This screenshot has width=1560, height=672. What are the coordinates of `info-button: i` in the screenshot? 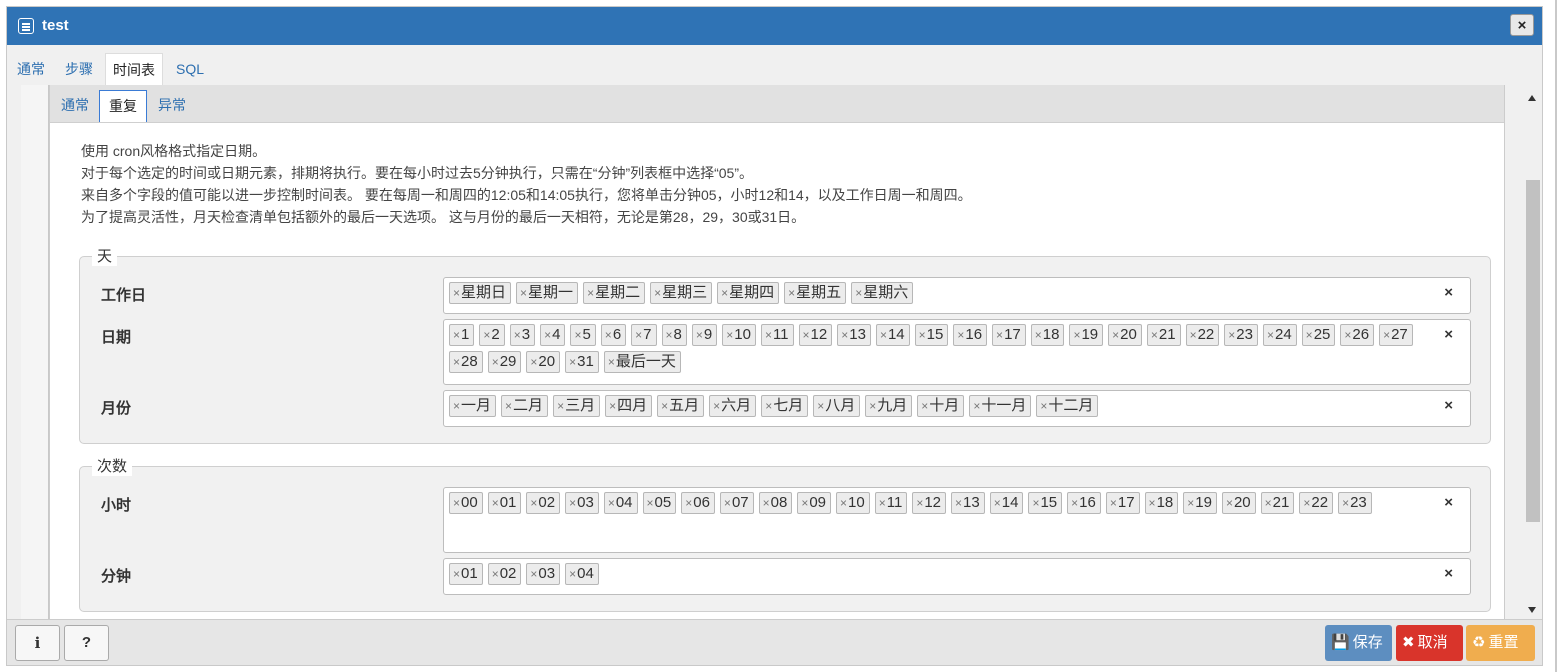 It's located at (37, 643).